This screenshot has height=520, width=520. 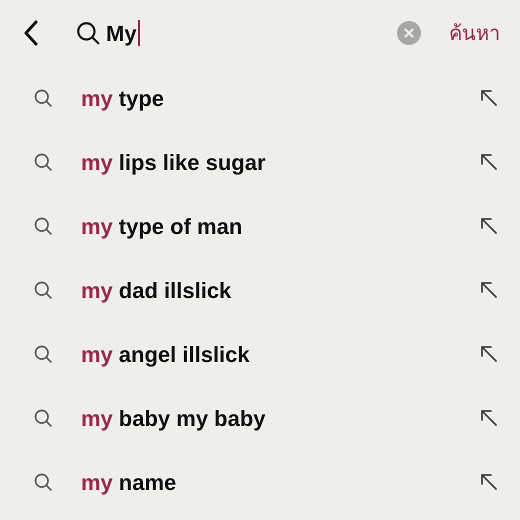 What do you see at coordinates (260, 226) in the screenshot?
I see `suggestion-item: my type of man` at bounding box center [260, 226].